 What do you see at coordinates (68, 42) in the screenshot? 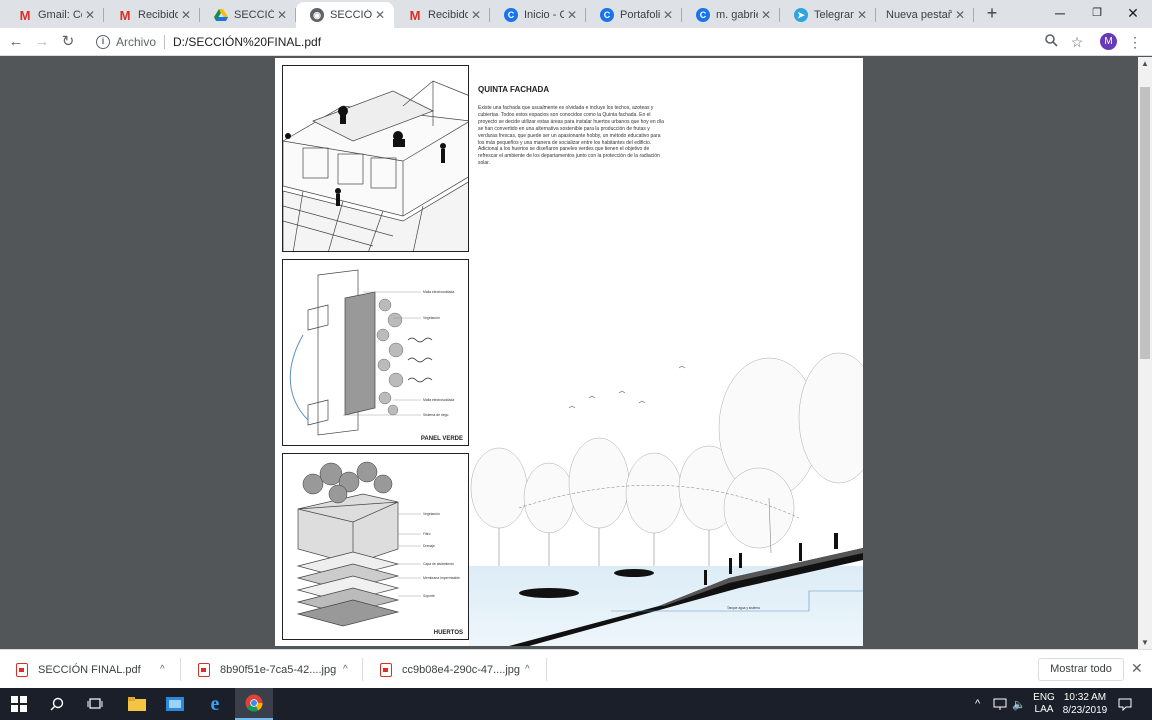
I see `reload-icon: ↻` at bounding box center [68, 42].